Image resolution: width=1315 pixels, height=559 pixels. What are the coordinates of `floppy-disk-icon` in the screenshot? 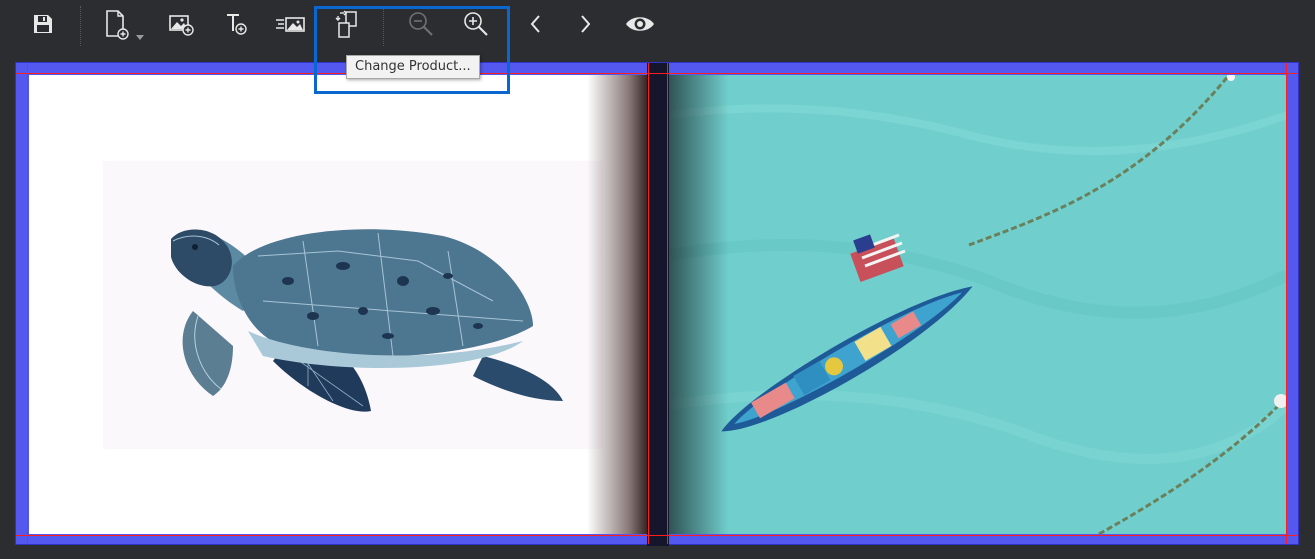 It's located at (43, 24).